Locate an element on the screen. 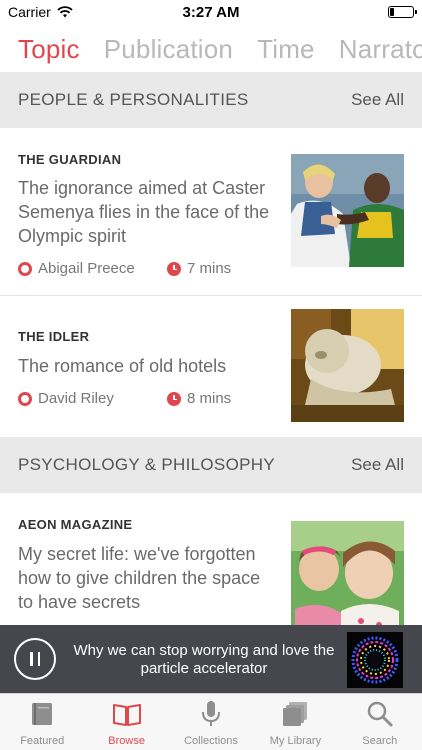  duration-label: 8 mins is located at coordinates (209, 398).